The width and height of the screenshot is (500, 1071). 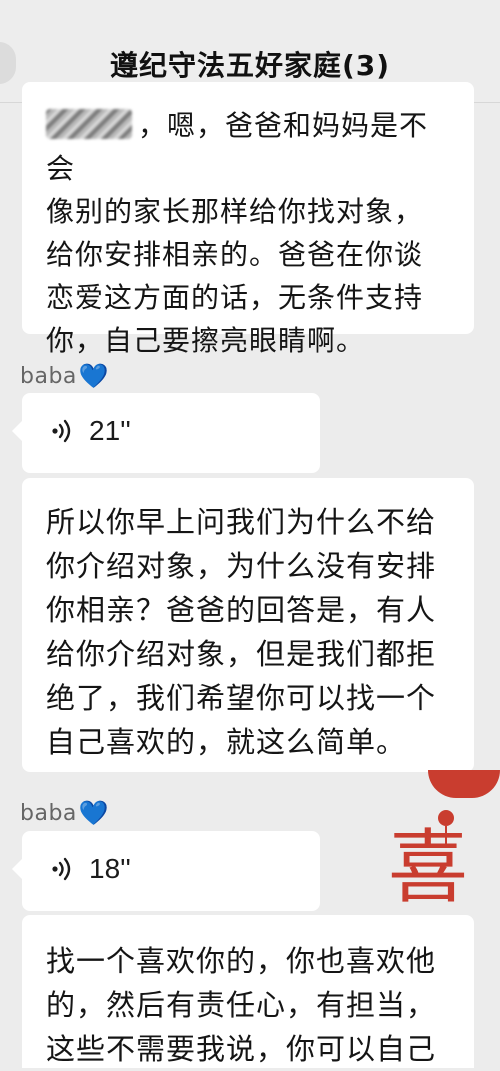 I want to click on double-happiness-decoration: 喜, so click(x=444, y=847).